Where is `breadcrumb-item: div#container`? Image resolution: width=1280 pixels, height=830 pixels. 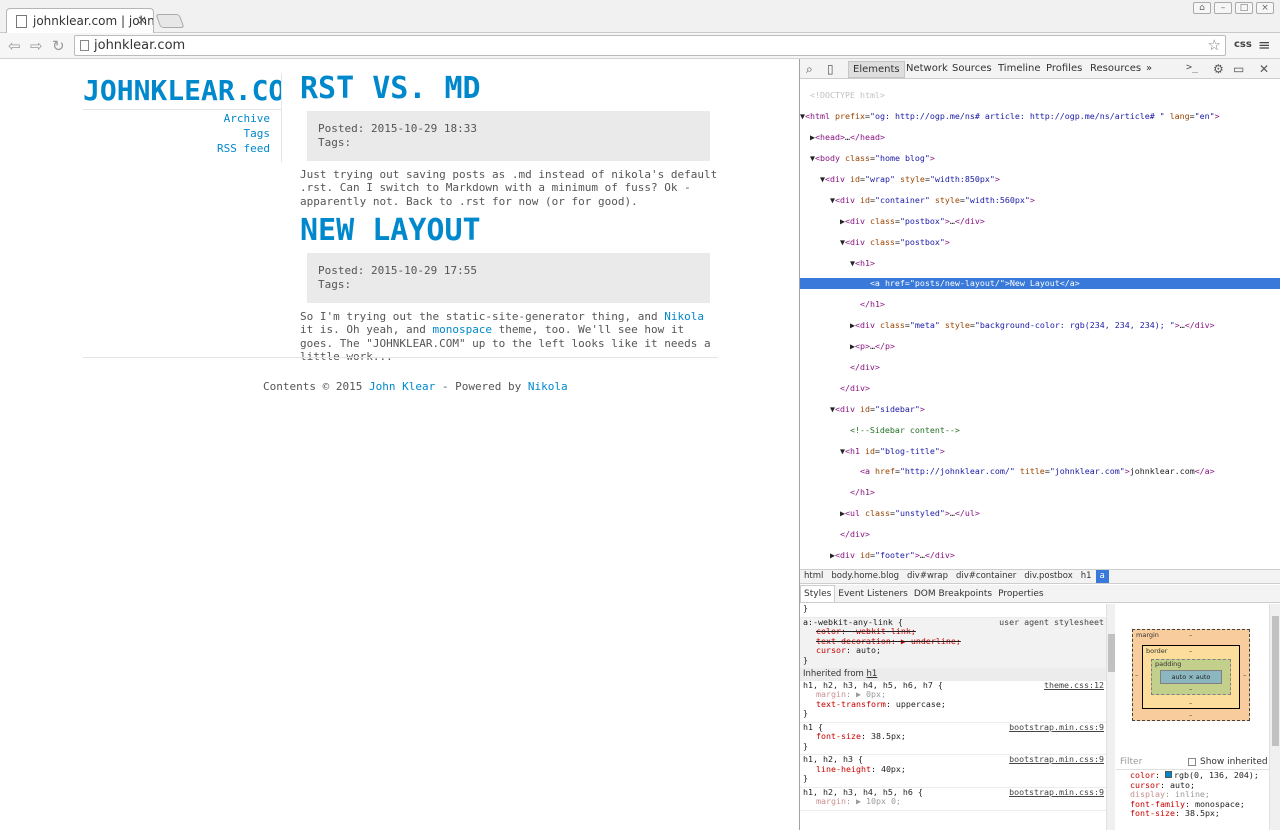 breadcrumb-item: div#container is located at coordinates (986, 576).